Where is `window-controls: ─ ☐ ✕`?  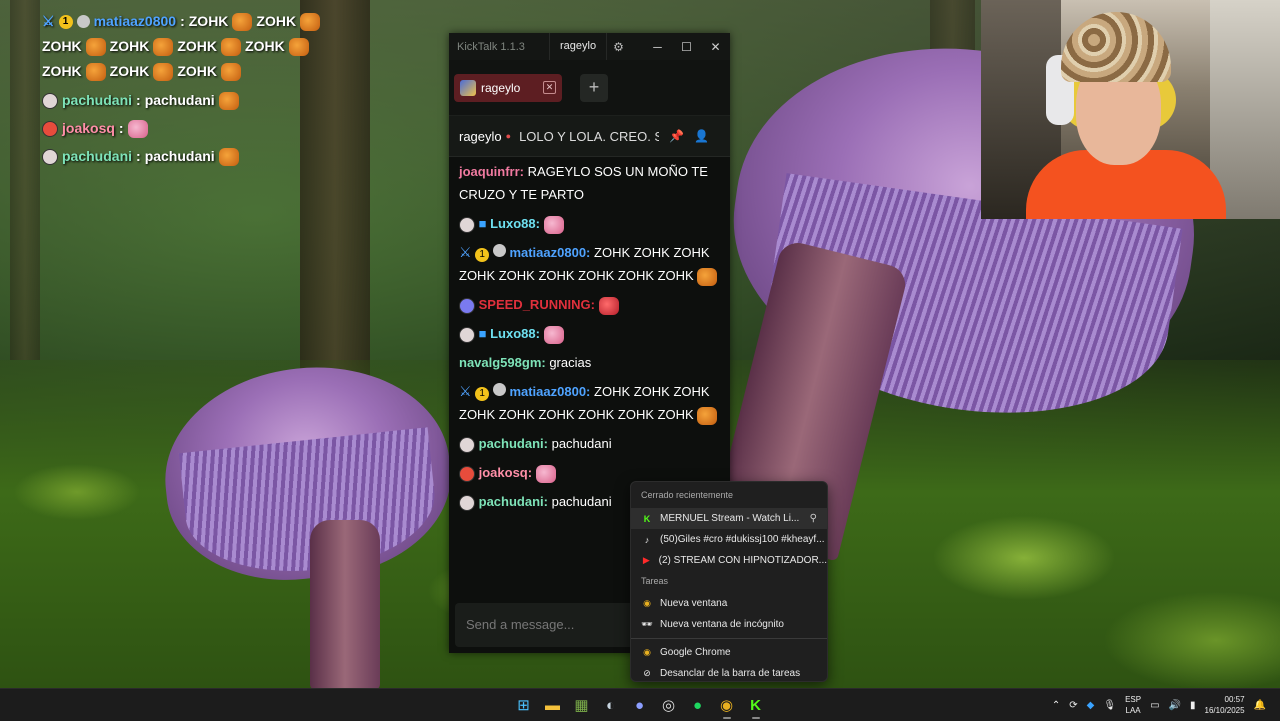 window-controls: ─ ☐ ✕ is located at coordinates (686, 47).